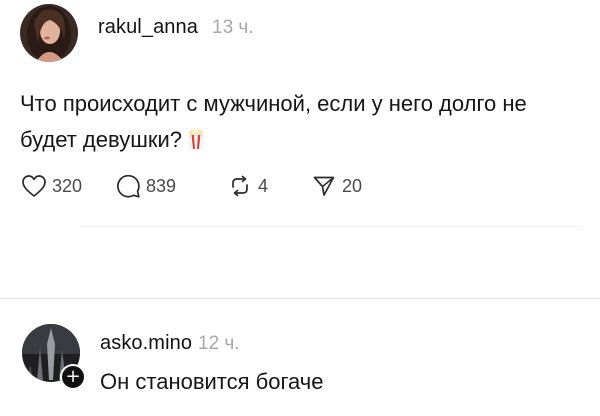  I want to click on heart-icon, so click(34, 186).